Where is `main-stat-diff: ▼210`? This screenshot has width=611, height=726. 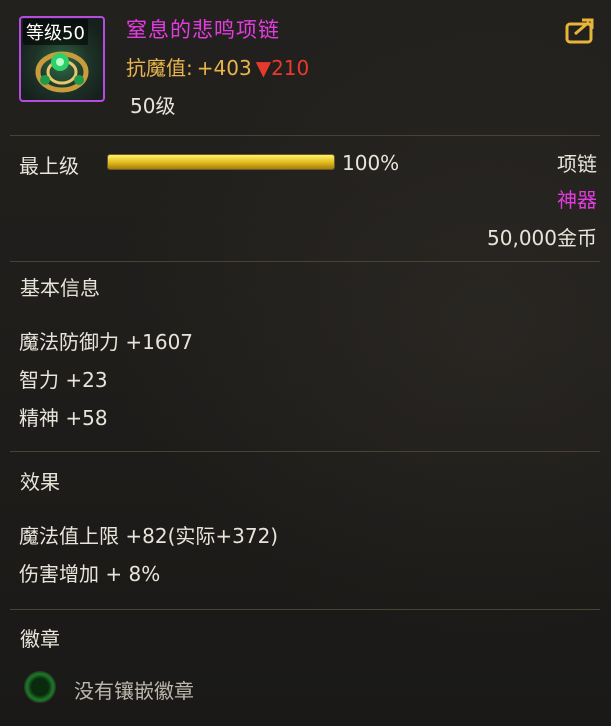 main-stat-diff: ▼210 is located at coordinates (282, 68).